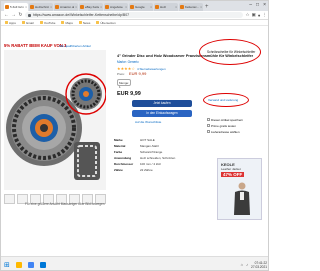  I want to click on brand-link: Marke: Generic, so click(128, 62).